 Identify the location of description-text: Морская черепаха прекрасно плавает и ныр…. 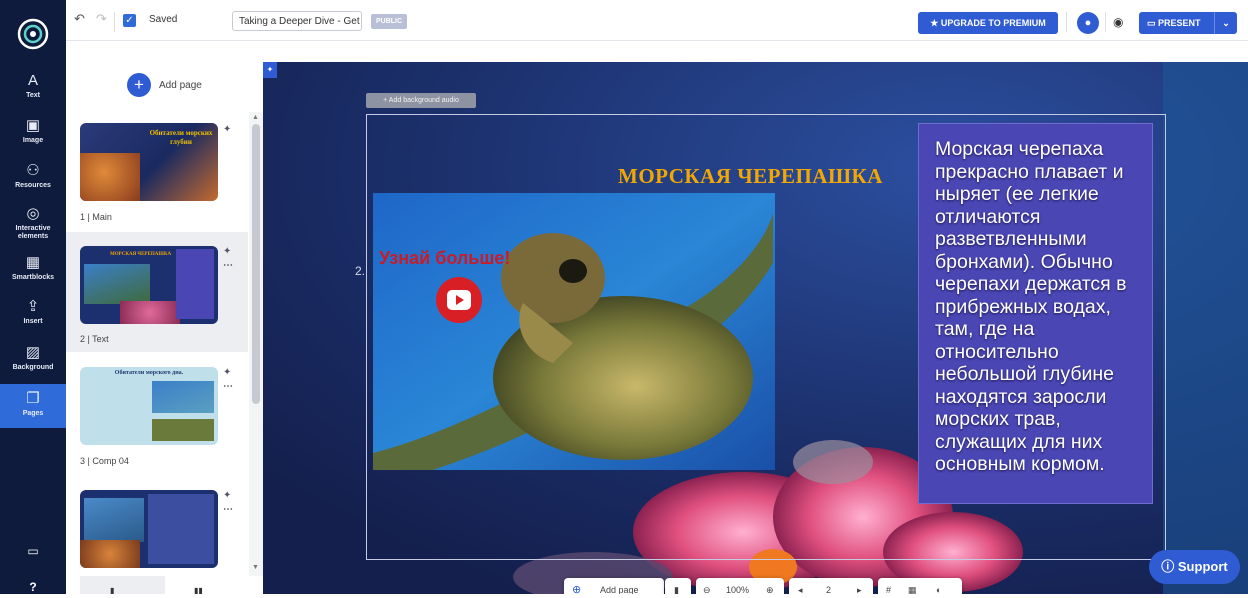
(1031, 306).